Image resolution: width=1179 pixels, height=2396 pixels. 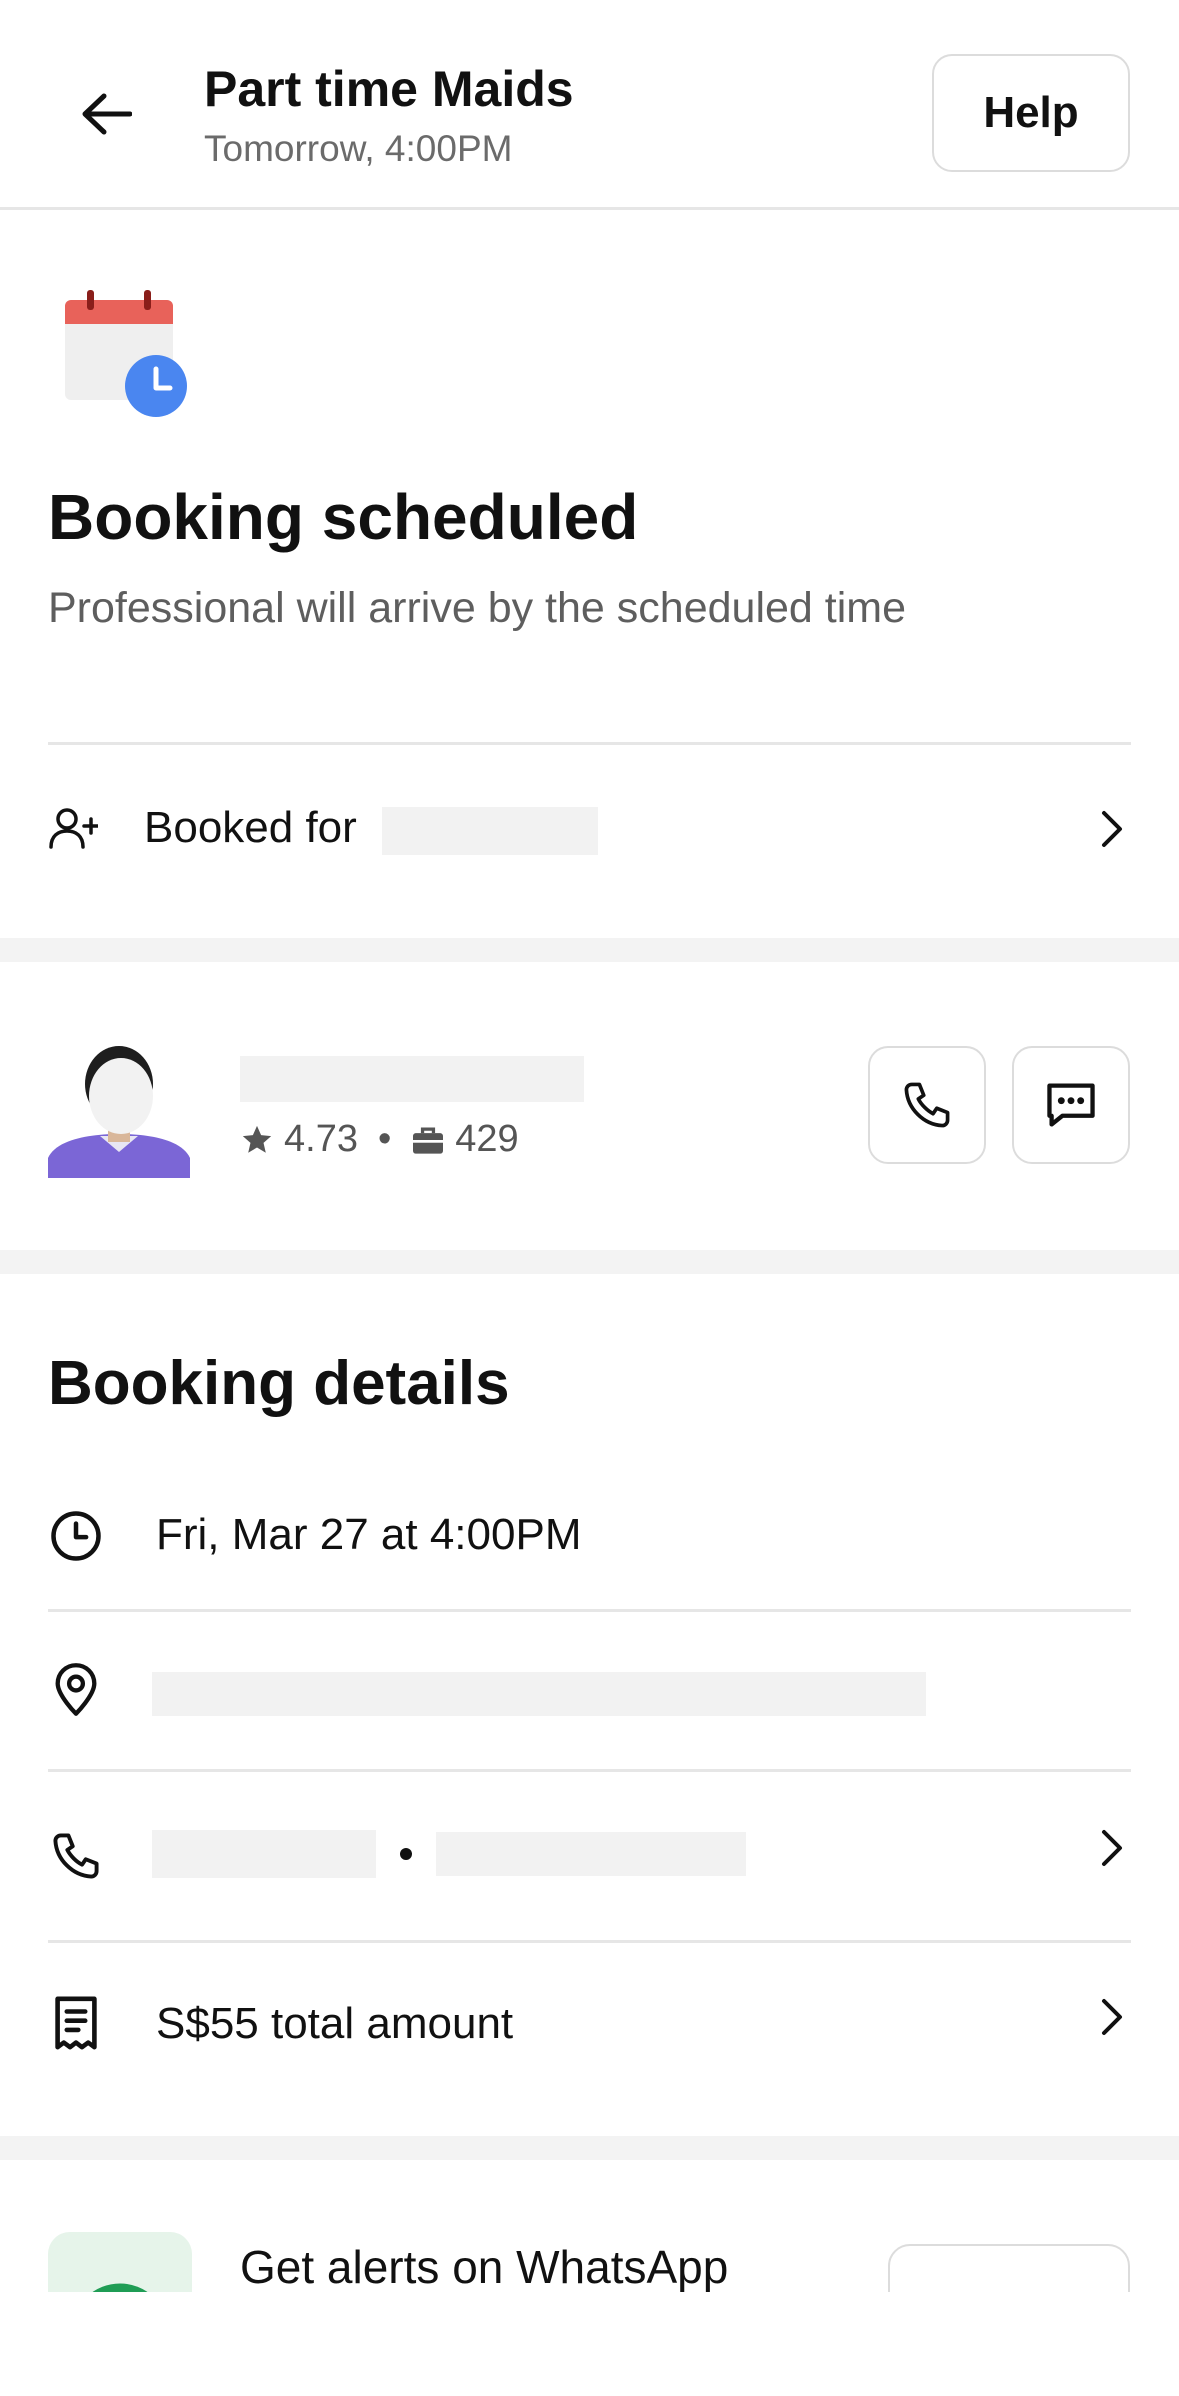 I want to click on booking-address-row, so click(x=589, y=1691).